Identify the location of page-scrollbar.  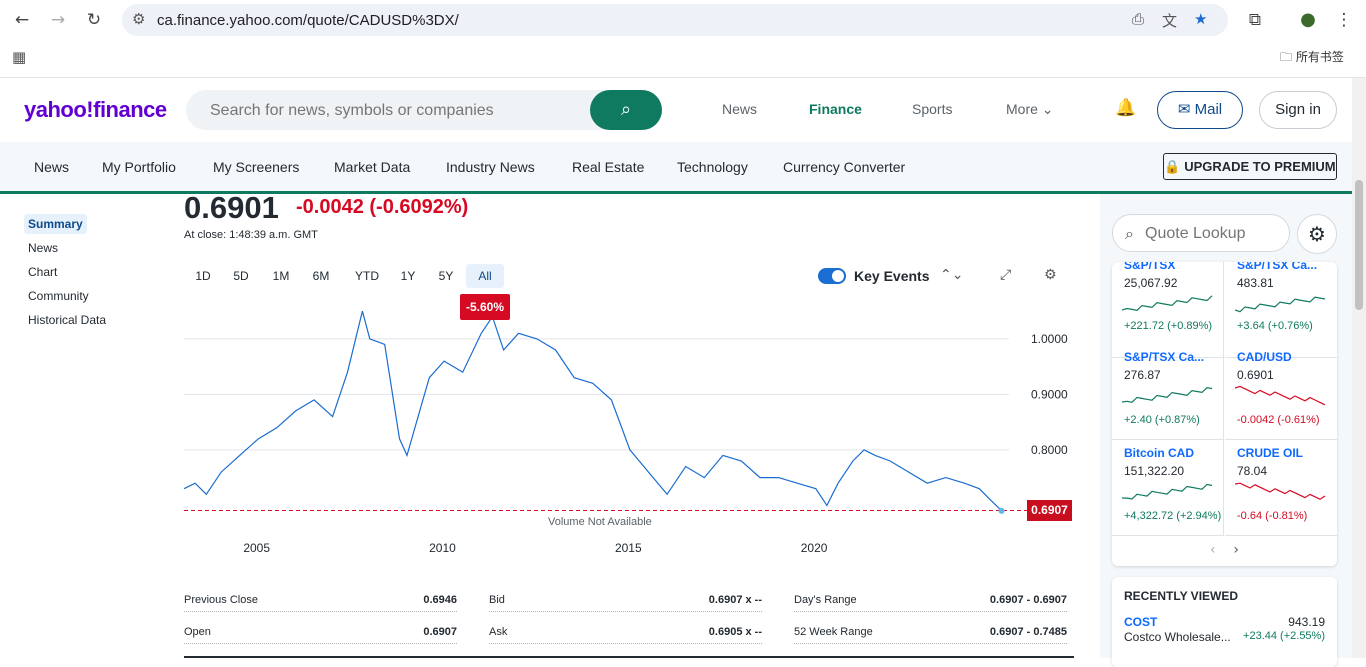
(1359, 368).